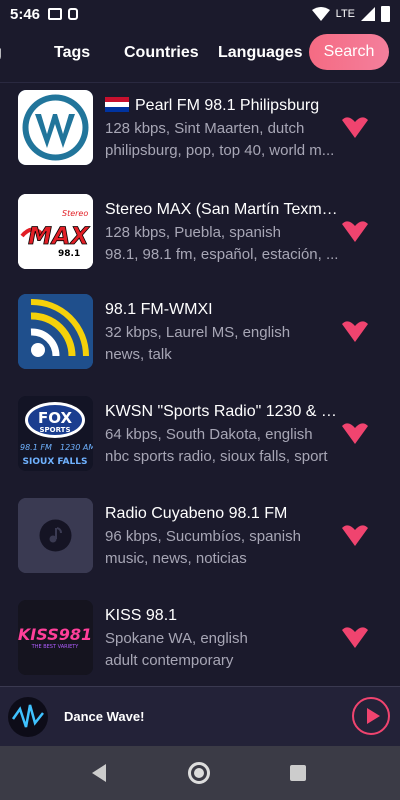  Describe the element at coordinates (368, 14) in the screenshot. I see `signal-icon` at that location.